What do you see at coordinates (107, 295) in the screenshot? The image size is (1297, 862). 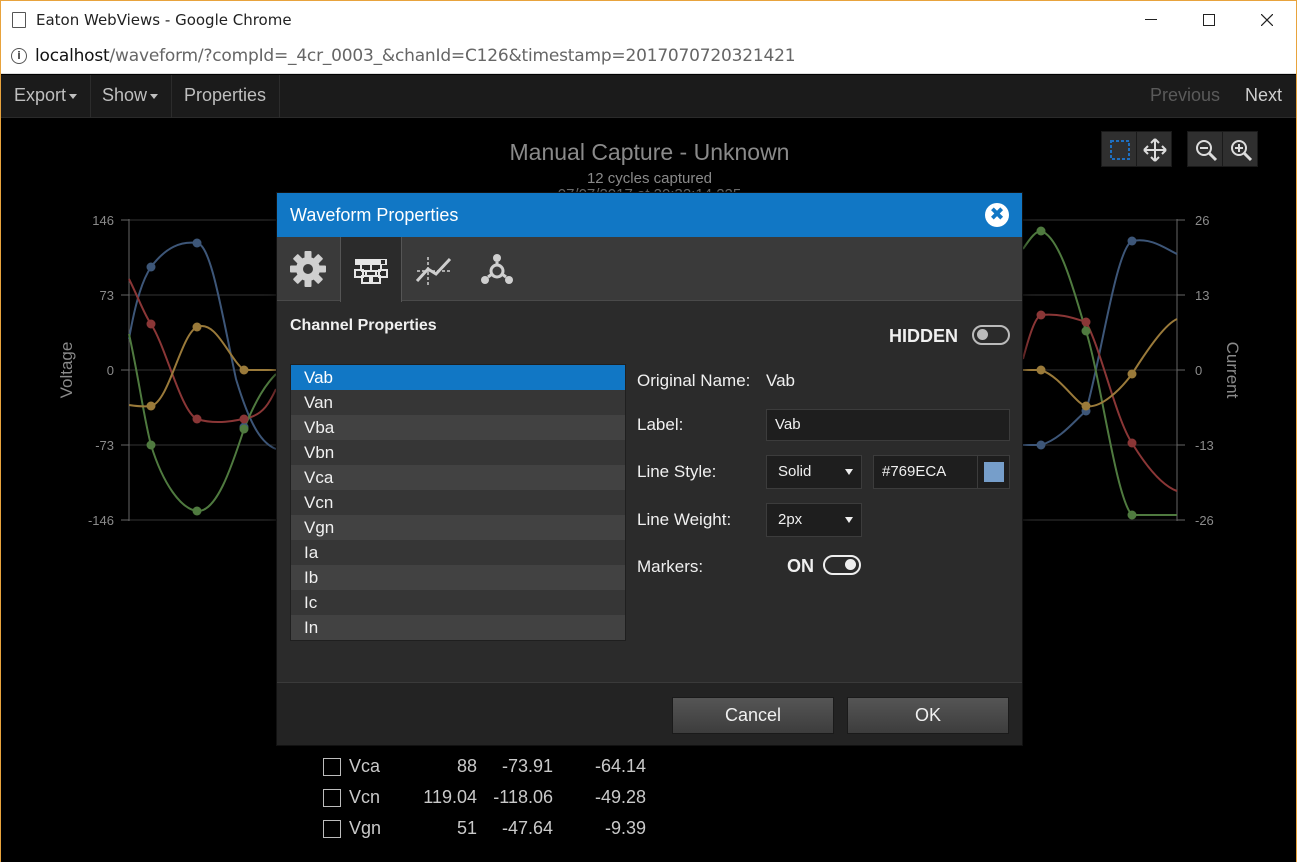 I see `left-tick-label: 73` at bounding box center [107, 295].